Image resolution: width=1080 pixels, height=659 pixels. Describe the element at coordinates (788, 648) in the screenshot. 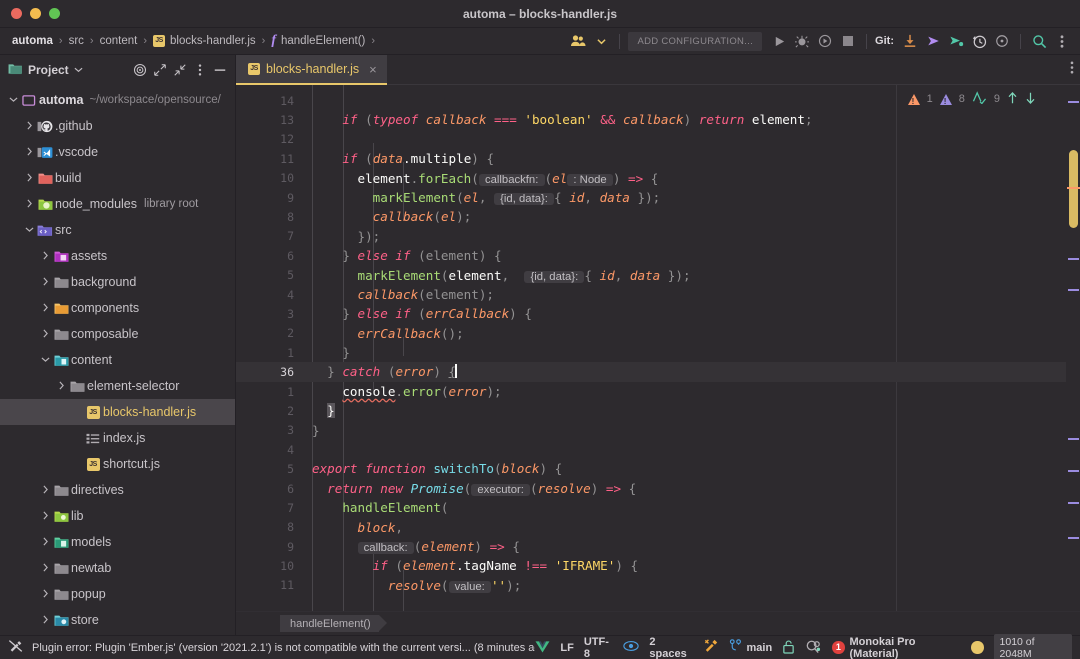

I see `lock-icon` at that location.